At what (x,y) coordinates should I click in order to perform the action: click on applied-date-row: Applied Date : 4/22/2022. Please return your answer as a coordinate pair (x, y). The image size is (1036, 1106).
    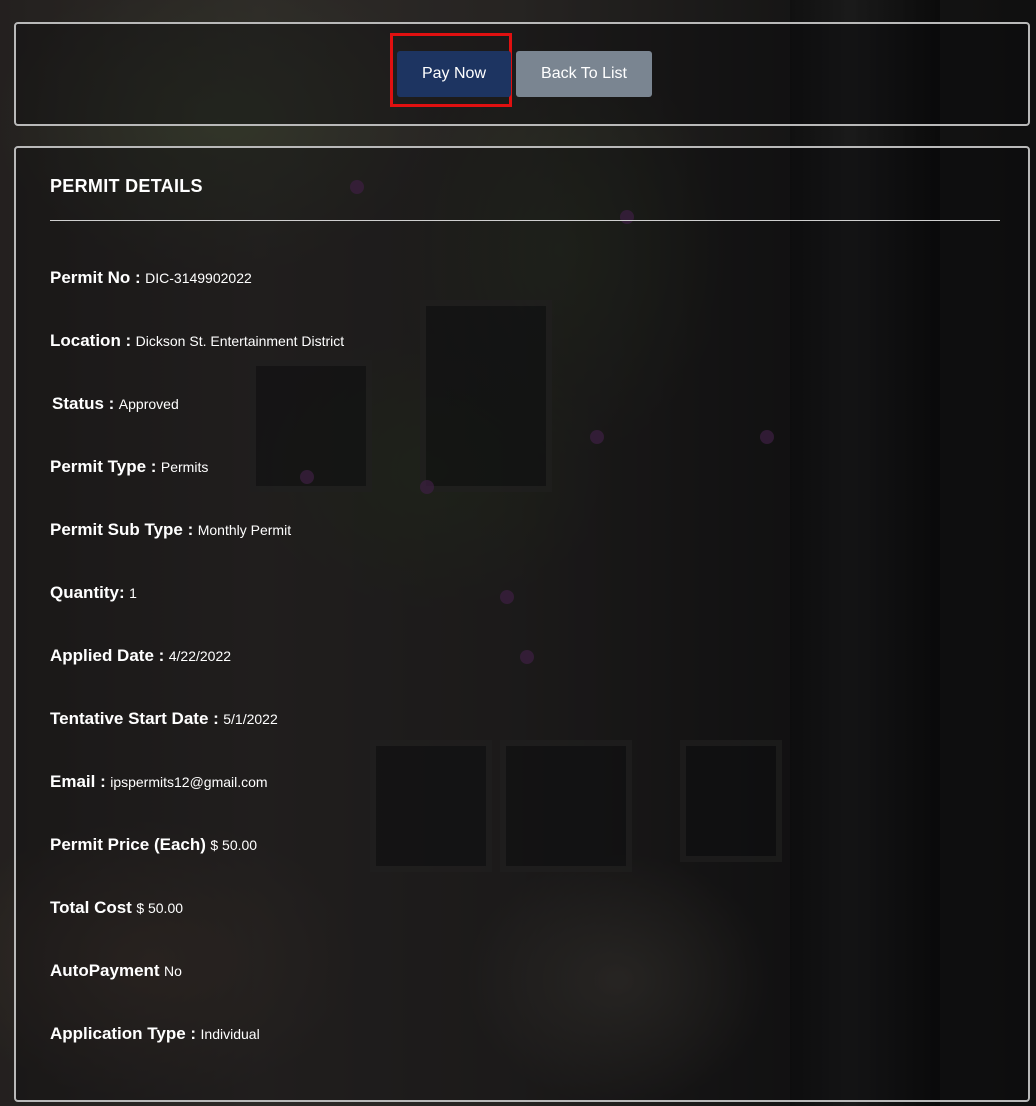
    Looking at the image, I should click on (140, 656).